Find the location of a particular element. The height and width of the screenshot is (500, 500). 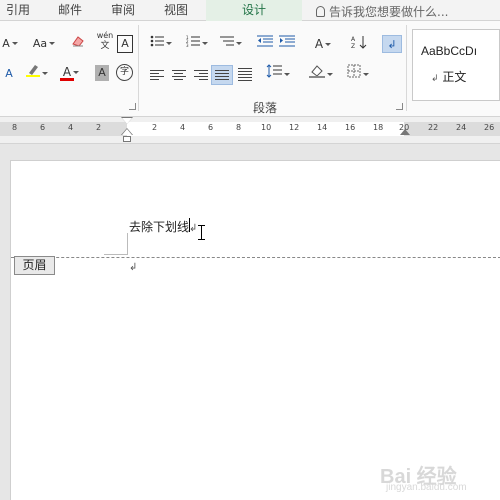

font-color-button: A is located at coordinates (71, 72).